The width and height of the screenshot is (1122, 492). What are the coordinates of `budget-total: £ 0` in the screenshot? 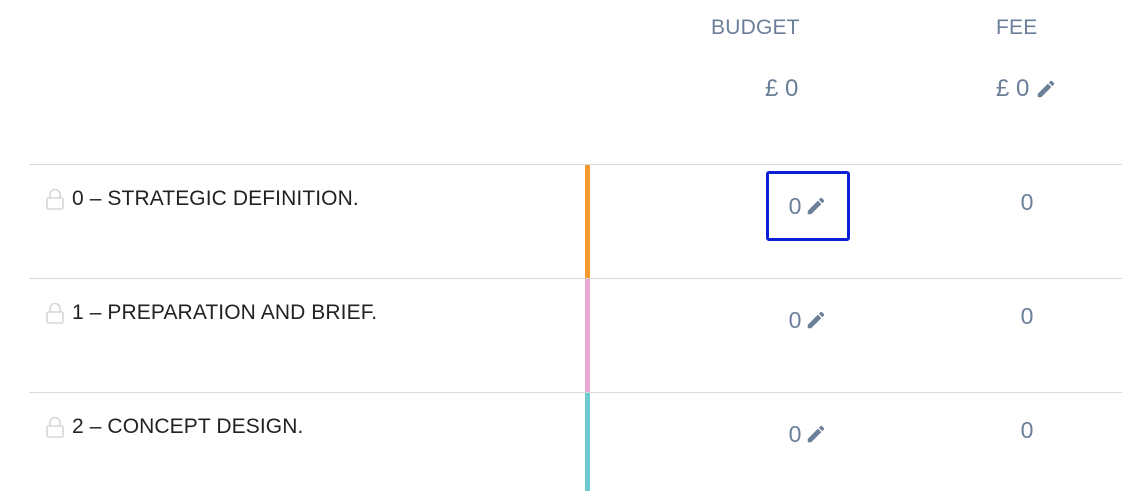 It's located at (781, 89).